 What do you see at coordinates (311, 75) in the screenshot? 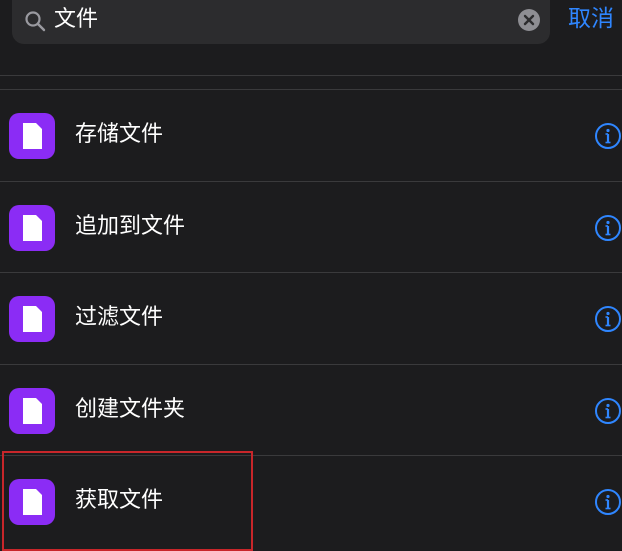
I see `divider` at bounding box center [311, 75].